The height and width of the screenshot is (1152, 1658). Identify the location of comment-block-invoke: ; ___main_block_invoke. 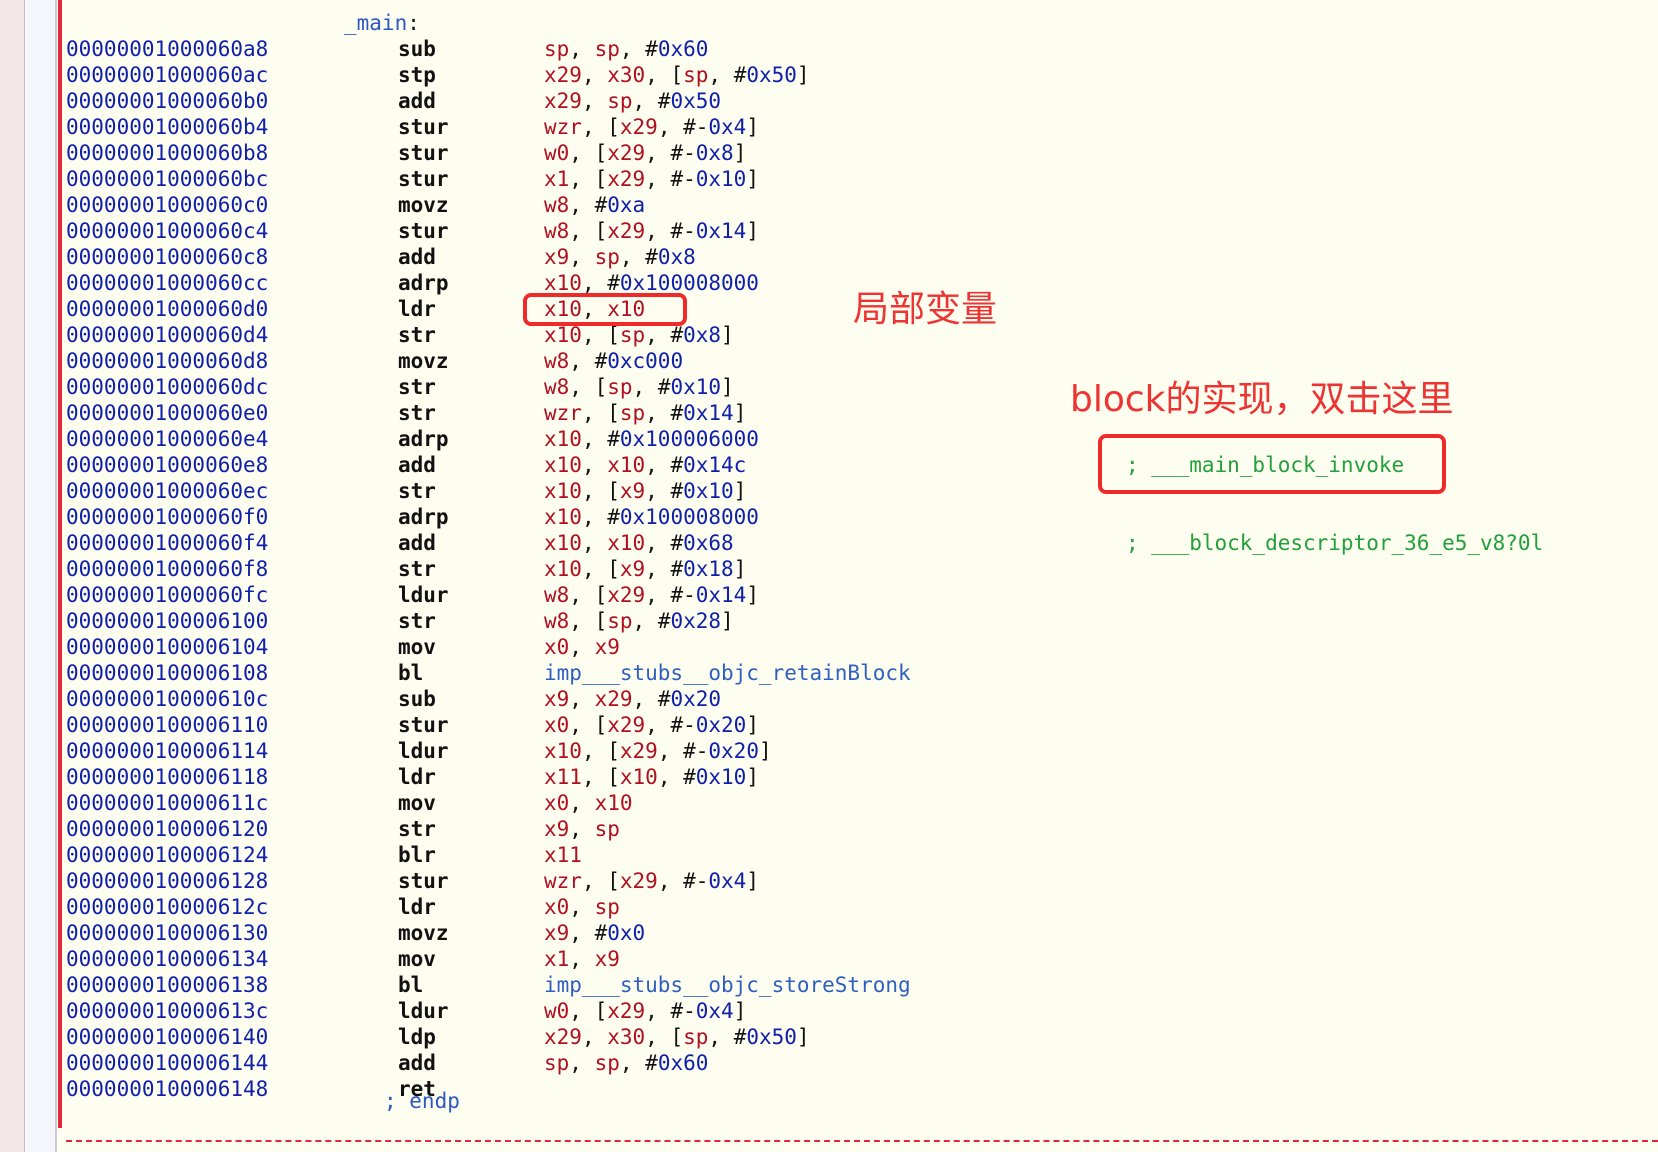
(1265, 465).